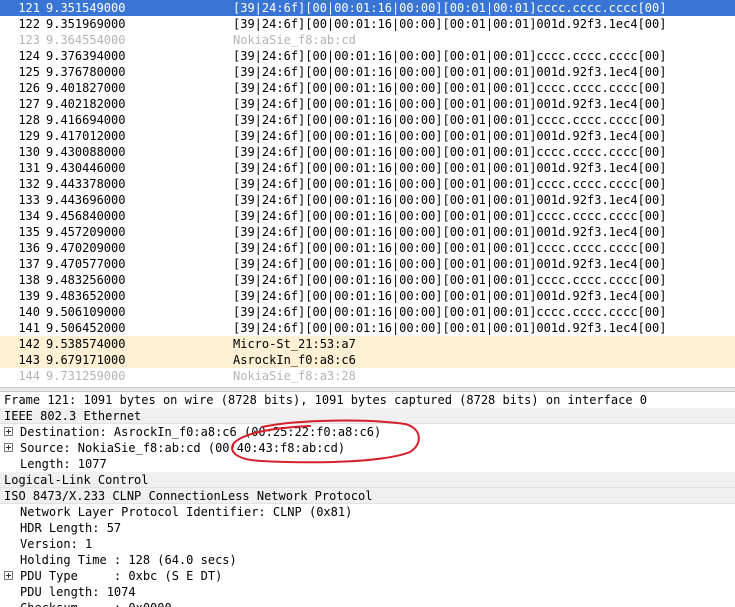  I want to click on detail-field: Length: 1077, so click(367, 464).